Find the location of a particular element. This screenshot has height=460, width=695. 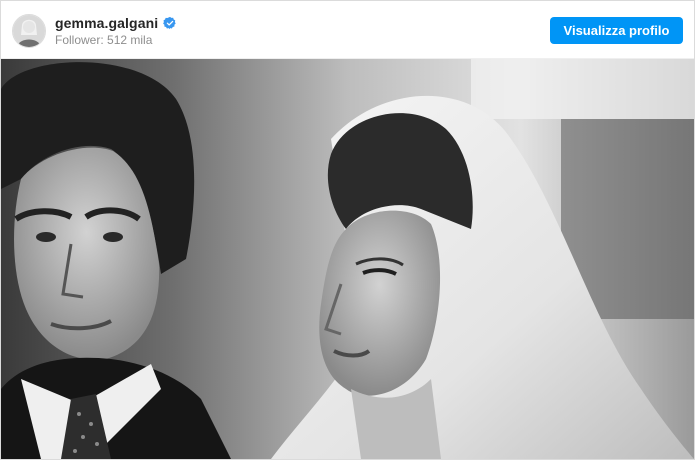

username-row: gemma.galgani is located at coordinates (116, 23).